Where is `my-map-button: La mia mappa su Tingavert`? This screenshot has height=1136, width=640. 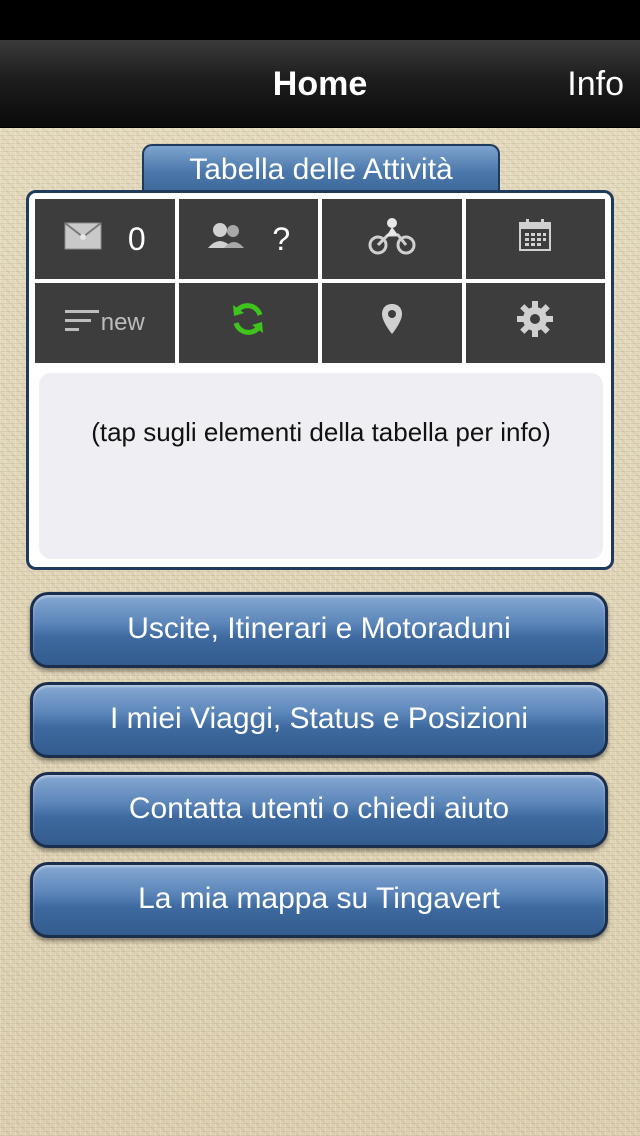 my-map-button: La mia mappa su Tingavert is located at coordinates (319, 900).